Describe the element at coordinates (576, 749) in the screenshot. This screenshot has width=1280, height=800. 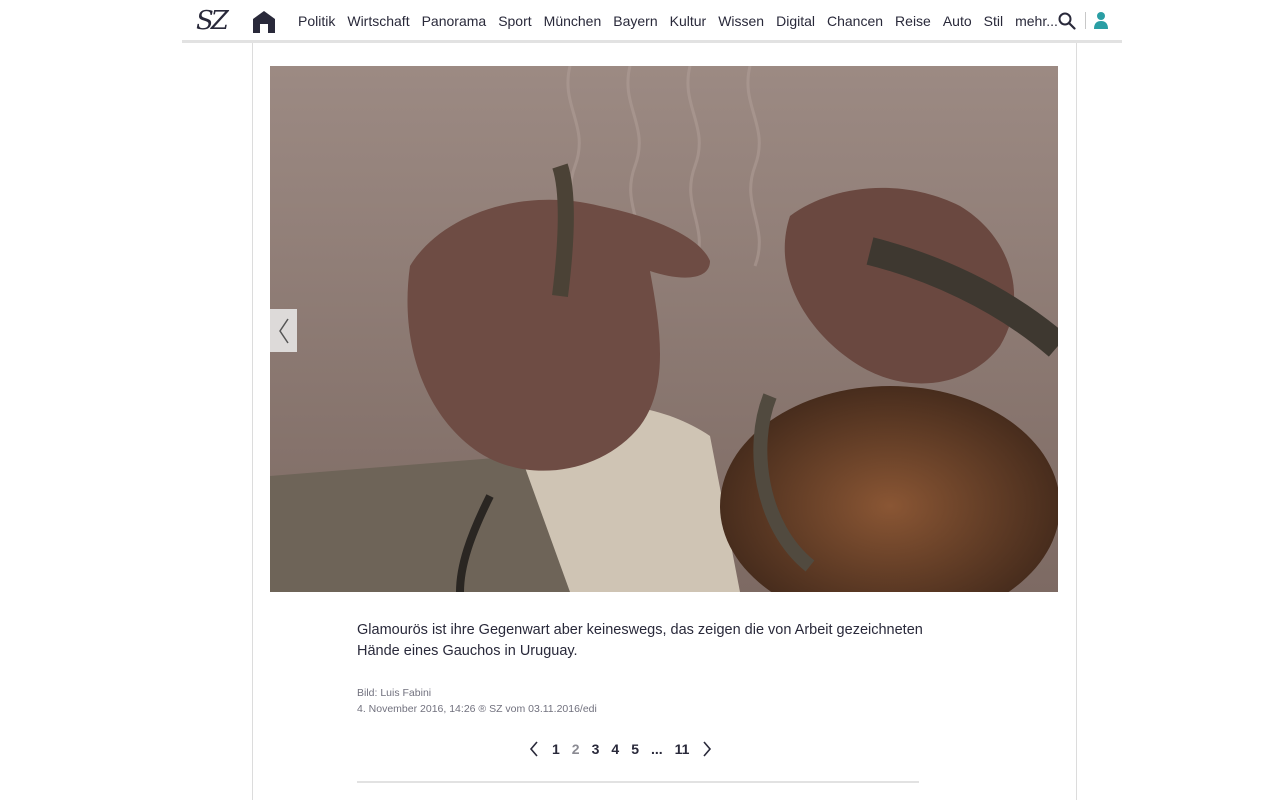
I see `page-link-2-current: 2` at that location.